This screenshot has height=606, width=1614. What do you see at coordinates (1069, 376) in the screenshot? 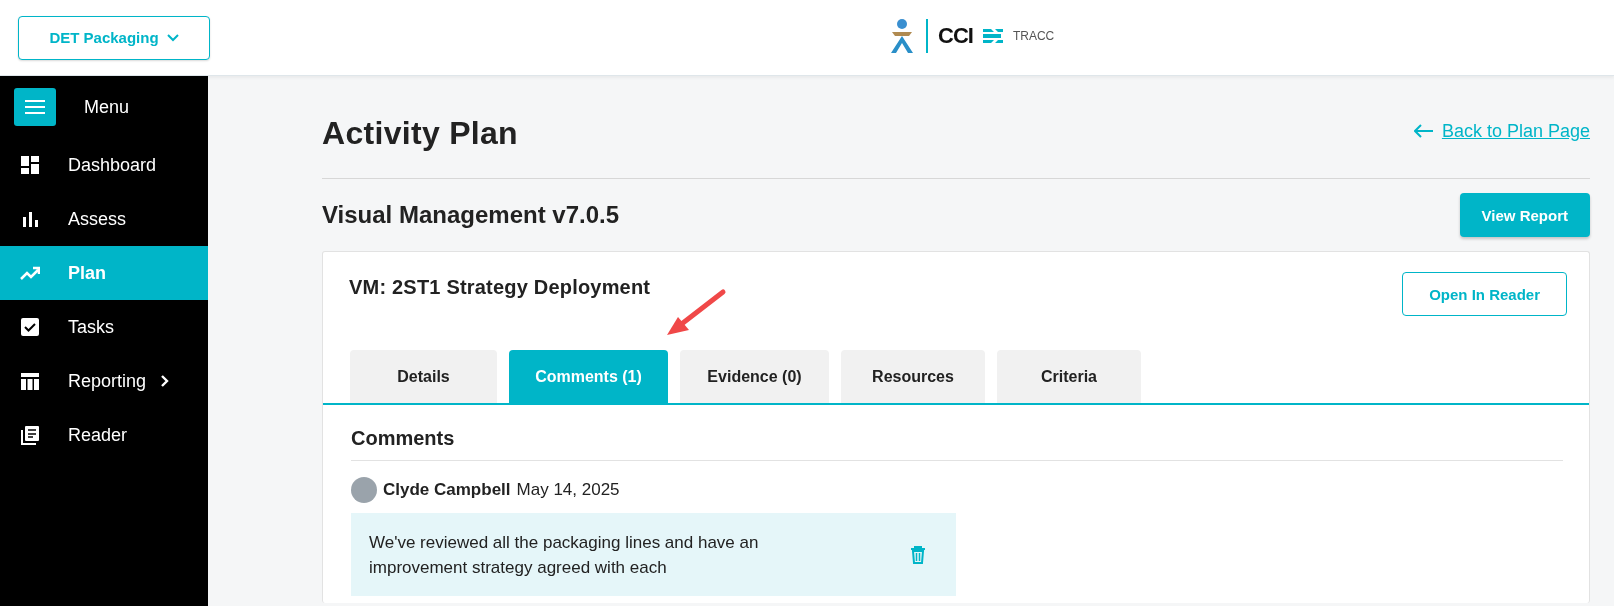
I see `tab: Criteria` at bounding box center [1069, 376].